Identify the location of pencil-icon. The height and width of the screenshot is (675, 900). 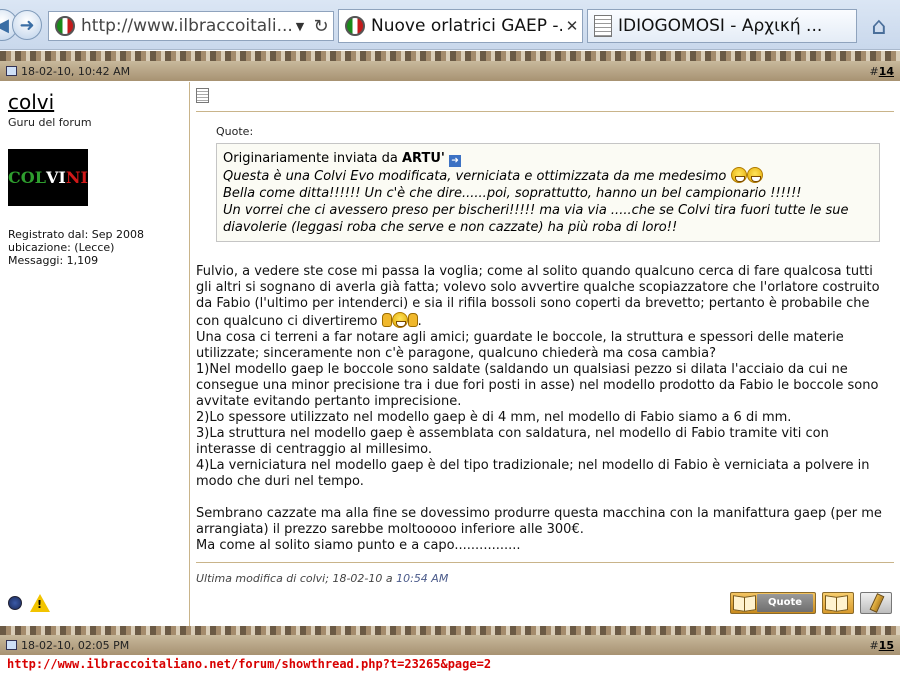
(877, 603).